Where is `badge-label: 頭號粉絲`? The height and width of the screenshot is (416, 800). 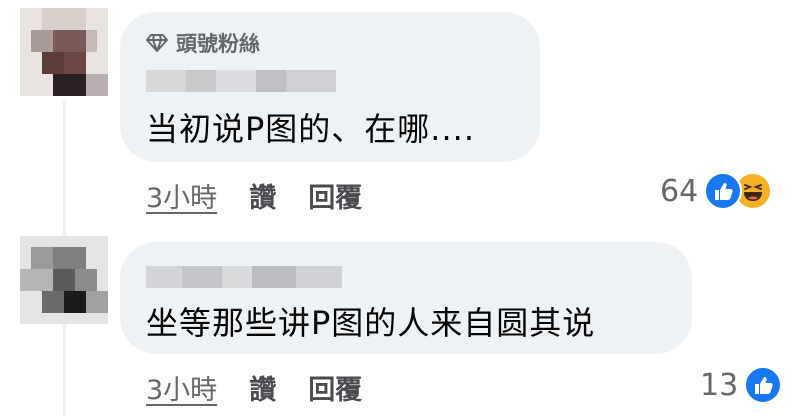
badge-label: 頭號粉絲 is located at coordinates (218, 44).